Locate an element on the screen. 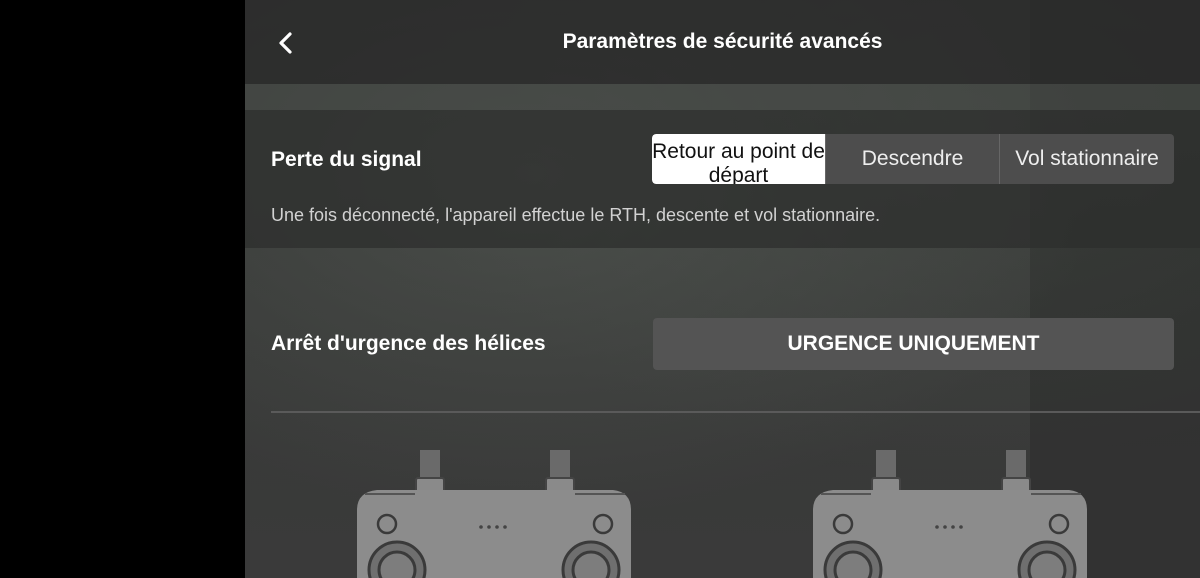 Image resolution: width=1200 pixels, height=578 pixels. signal-loss-label: Perte du signal is located at coordinates (346, 159).